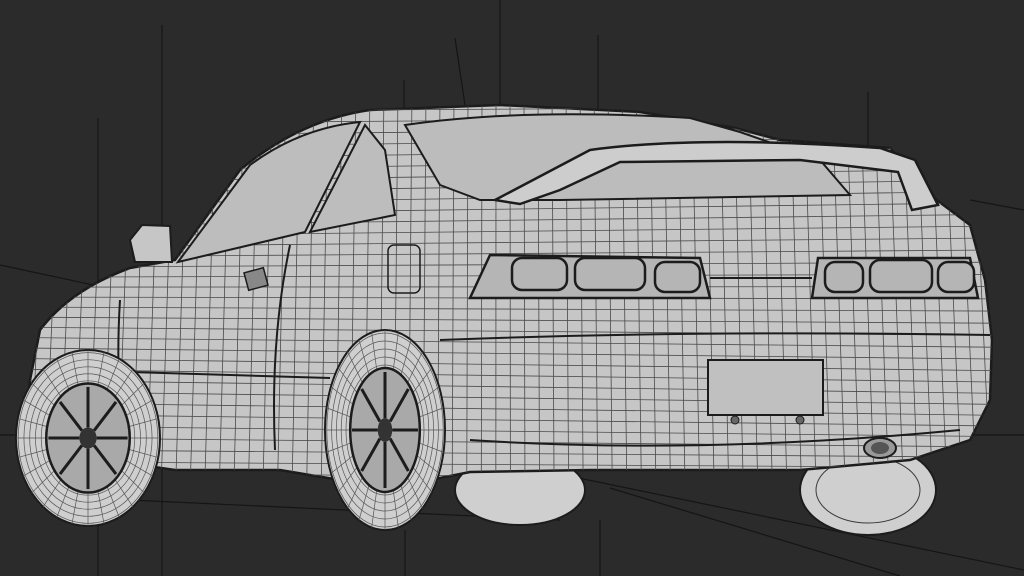  I want to click on exhaust-pipe, so click(880, 448).